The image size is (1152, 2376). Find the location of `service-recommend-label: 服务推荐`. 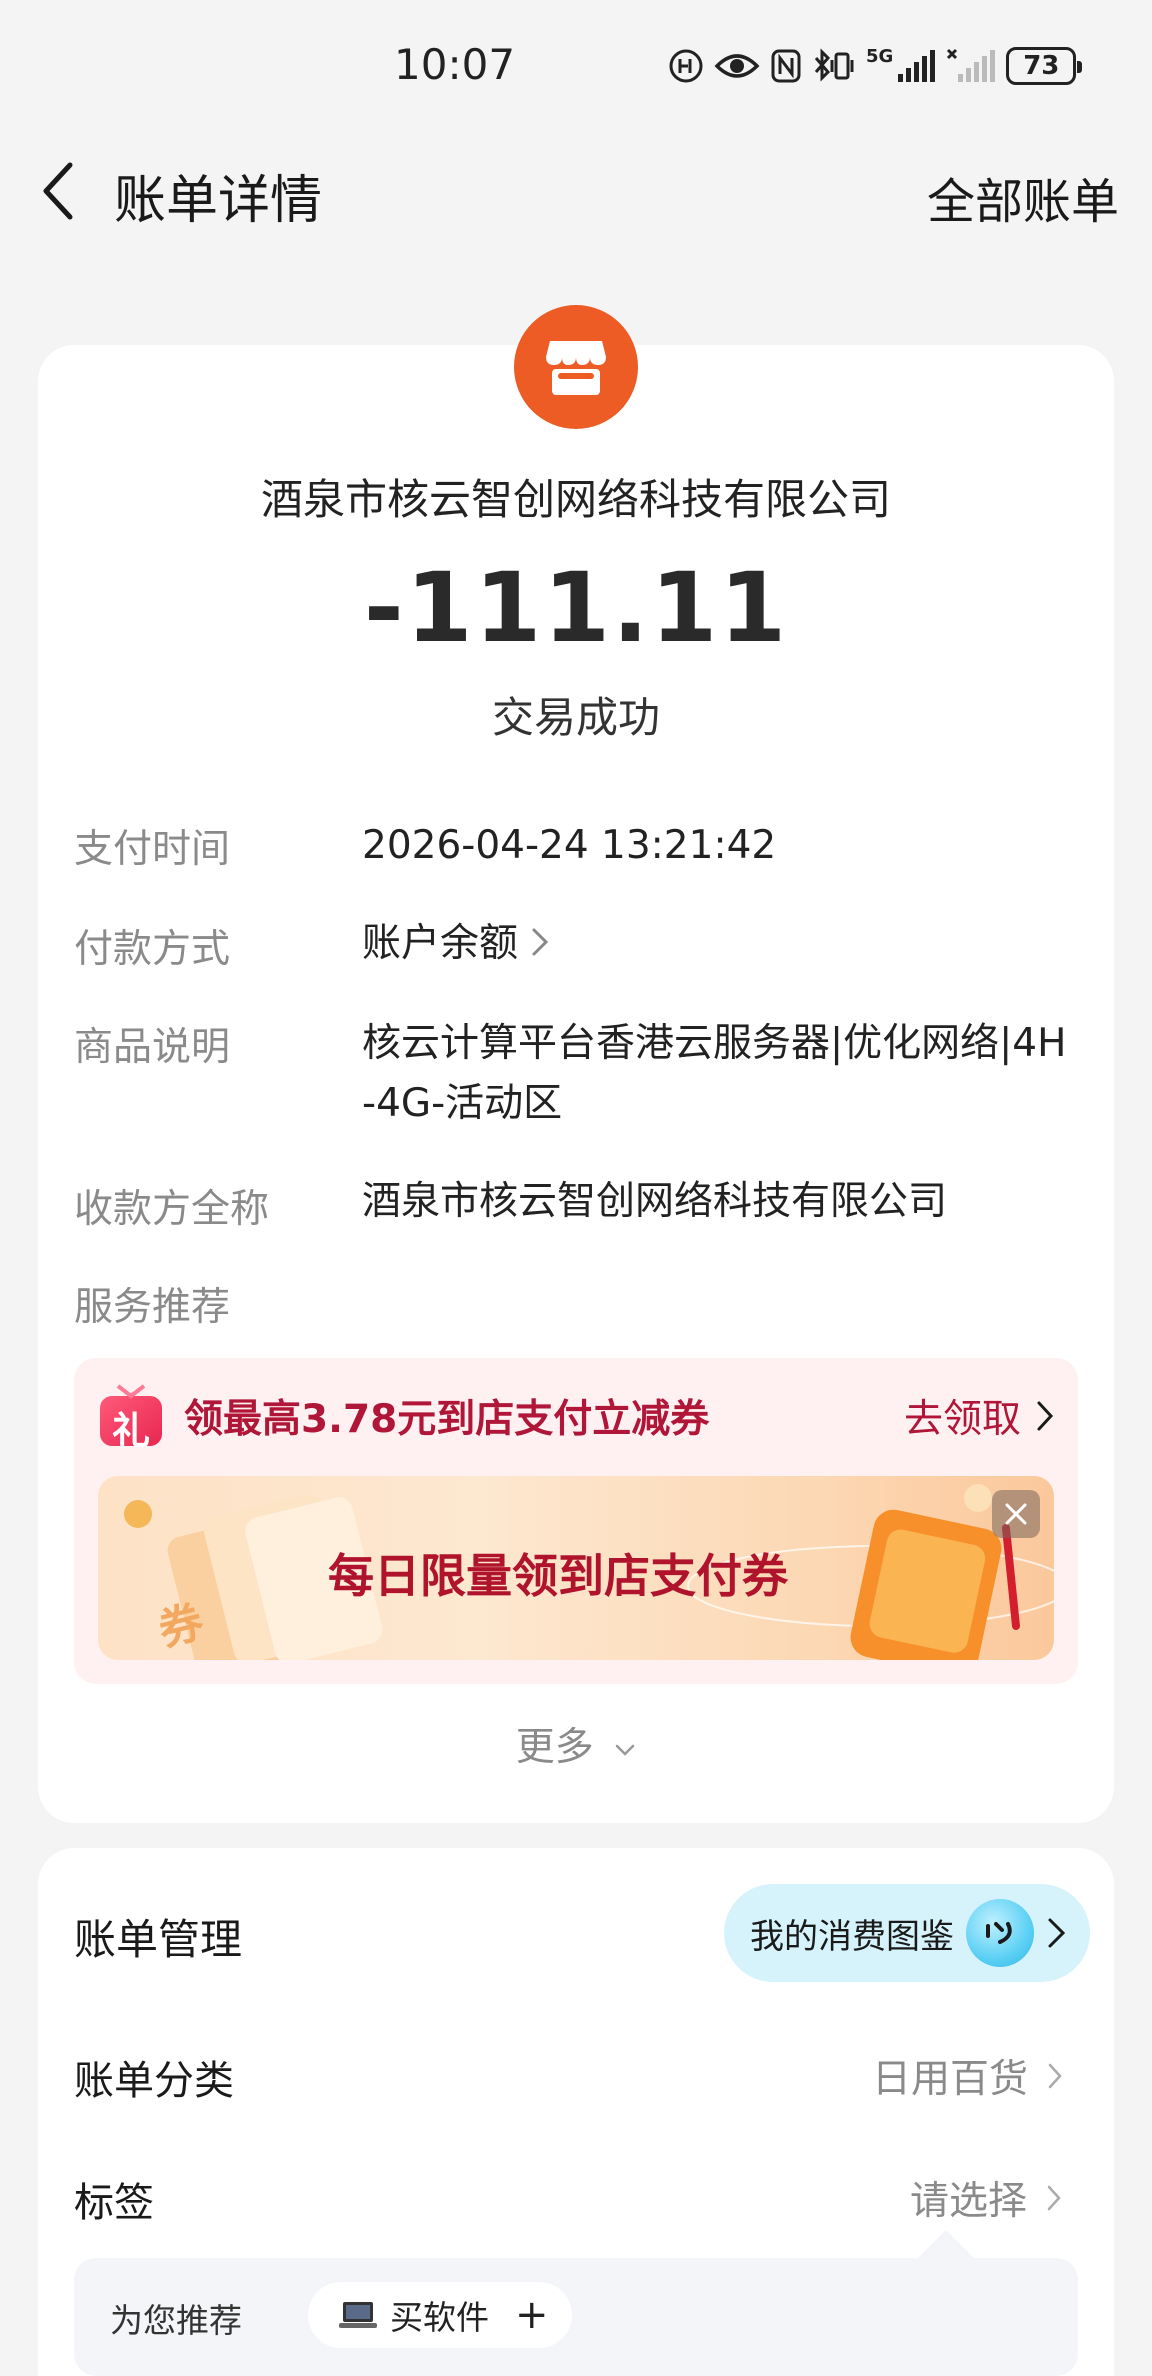

service-recommend-label: 服务推荐 is located at coordinates (152, 1307).